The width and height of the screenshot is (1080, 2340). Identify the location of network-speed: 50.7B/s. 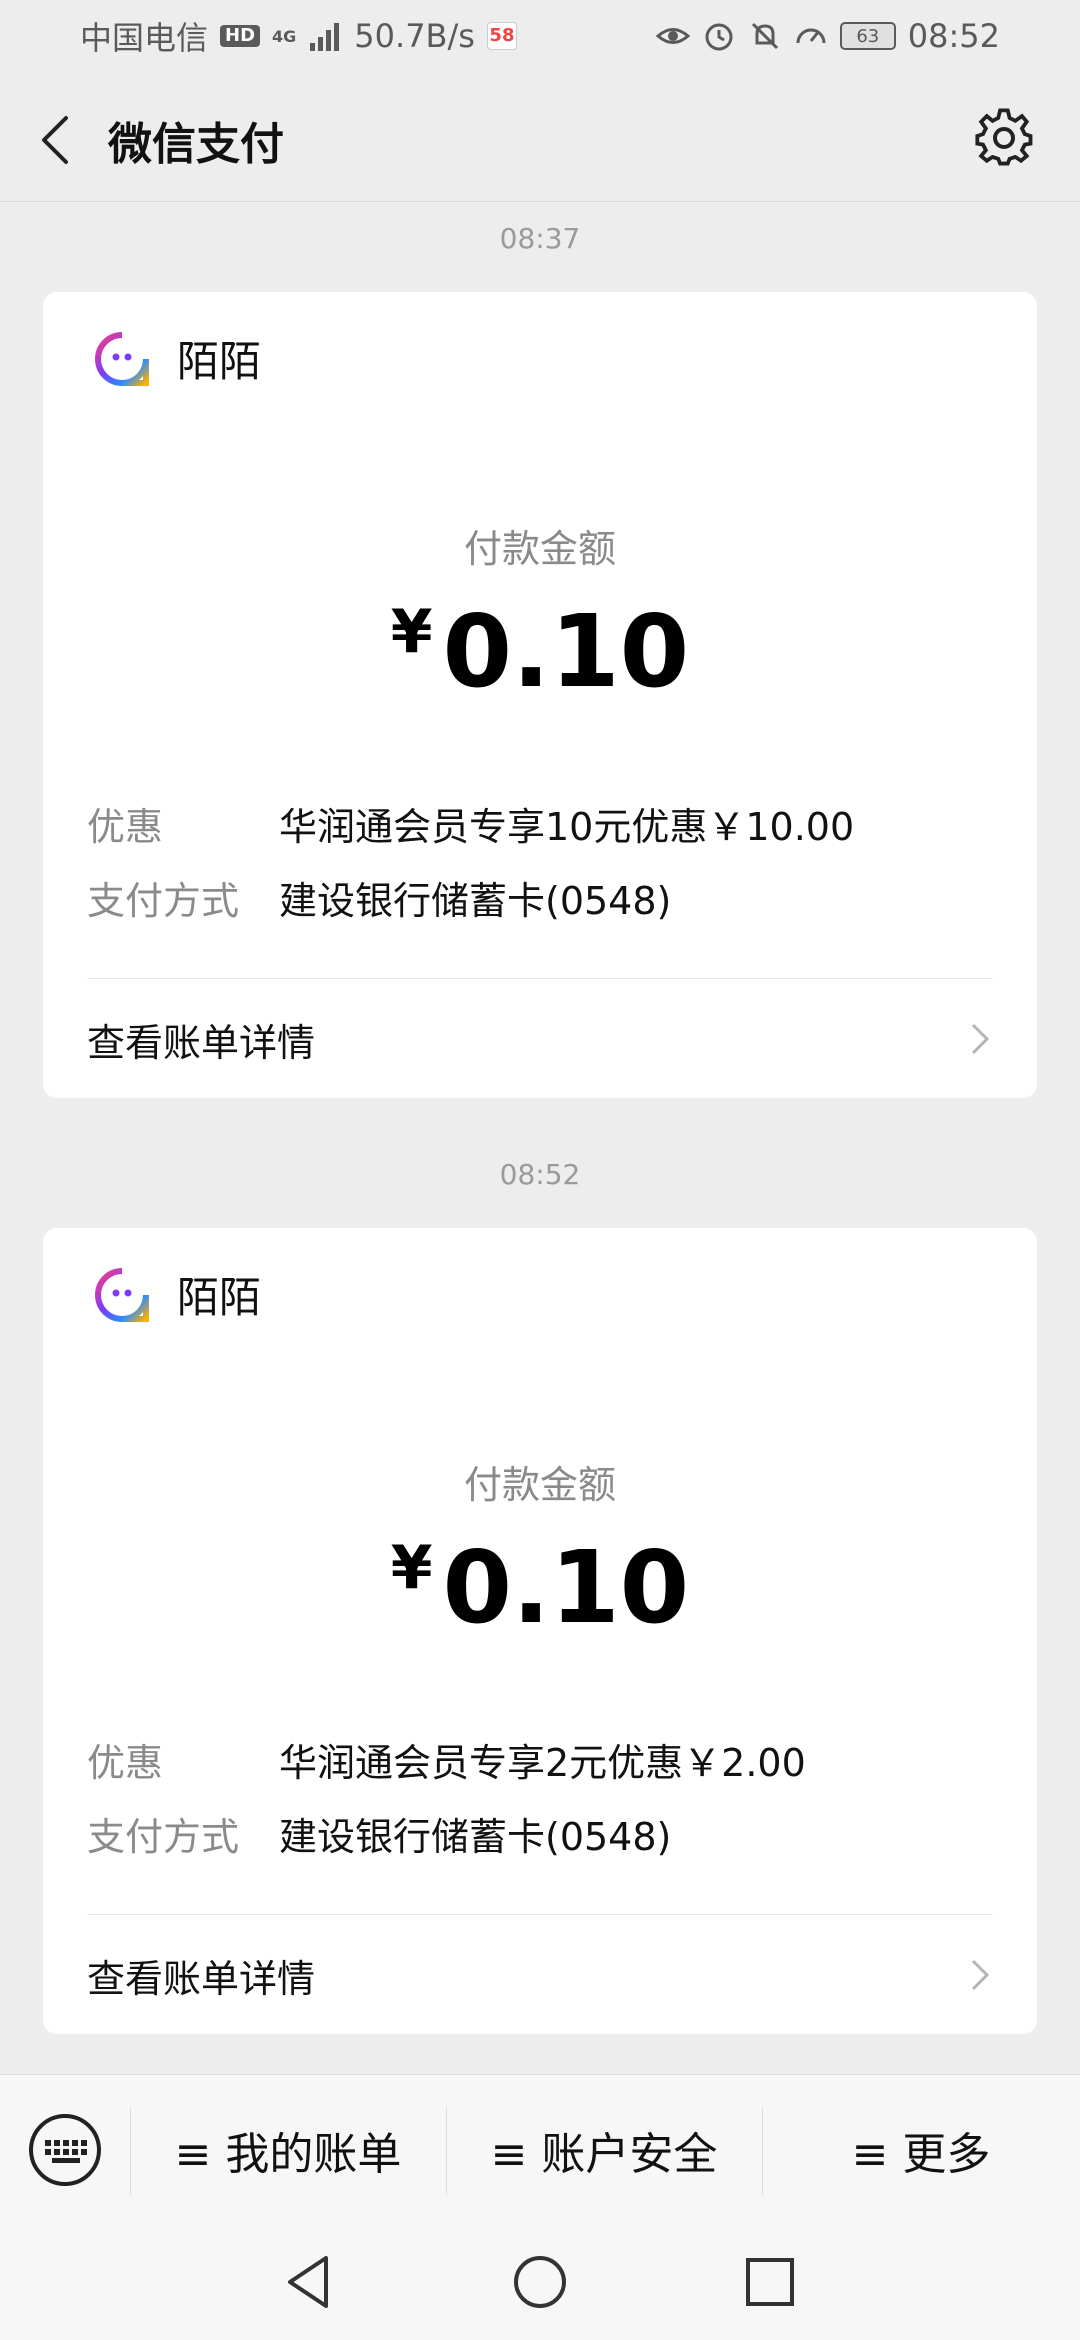
(414, 36).